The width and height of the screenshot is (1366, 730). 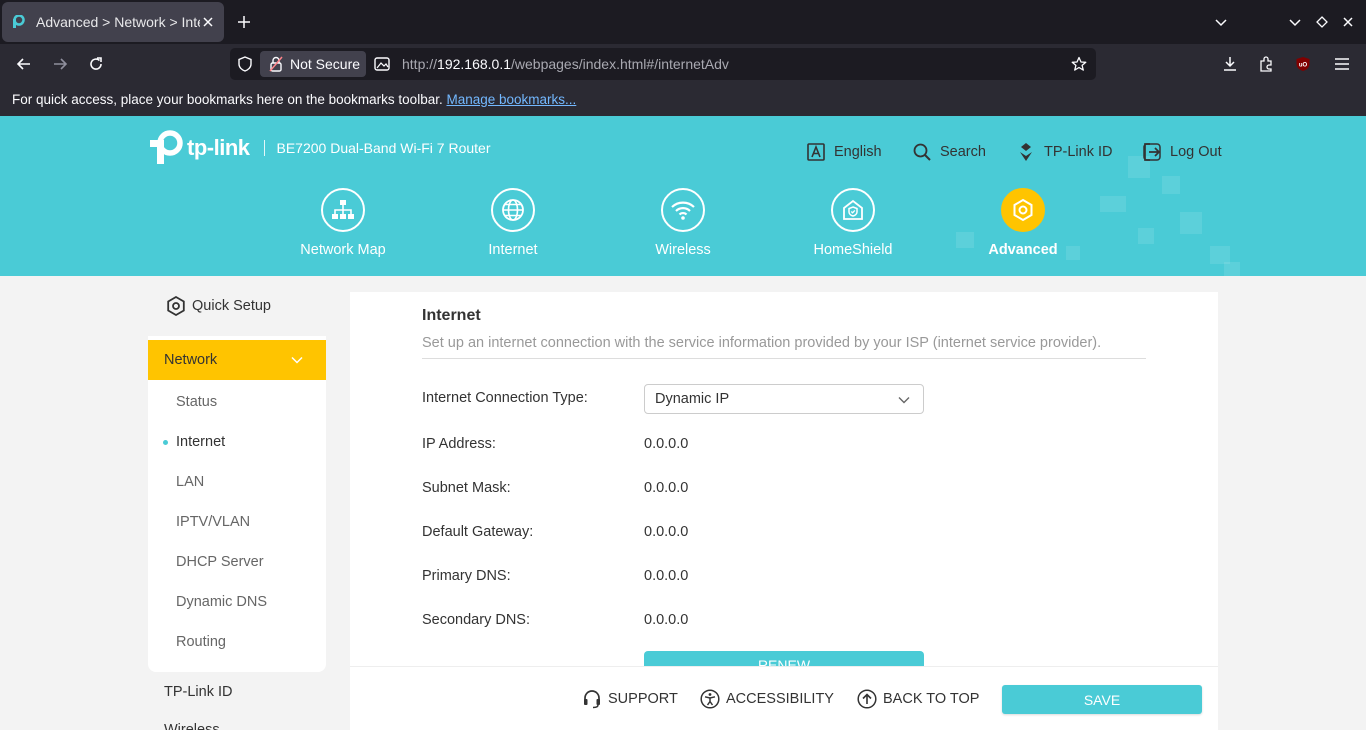 I want to click on browser-tab: Advanced > Network > Internet, so click(x=113, y=22).